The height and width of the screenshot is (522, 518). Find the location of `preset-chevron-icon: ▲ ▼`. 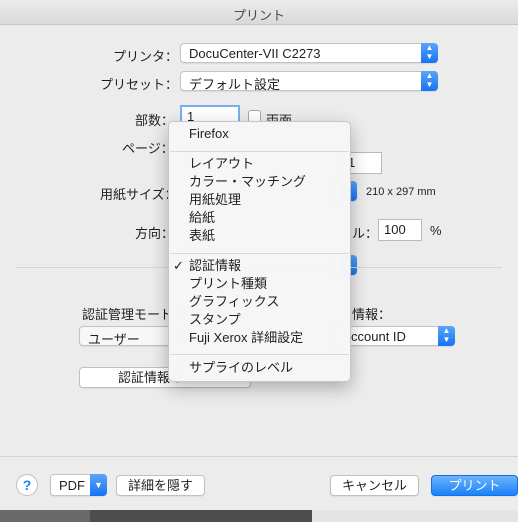

preset-chevron-icon: ▲ ▼ is located at coordinates (429, 81).